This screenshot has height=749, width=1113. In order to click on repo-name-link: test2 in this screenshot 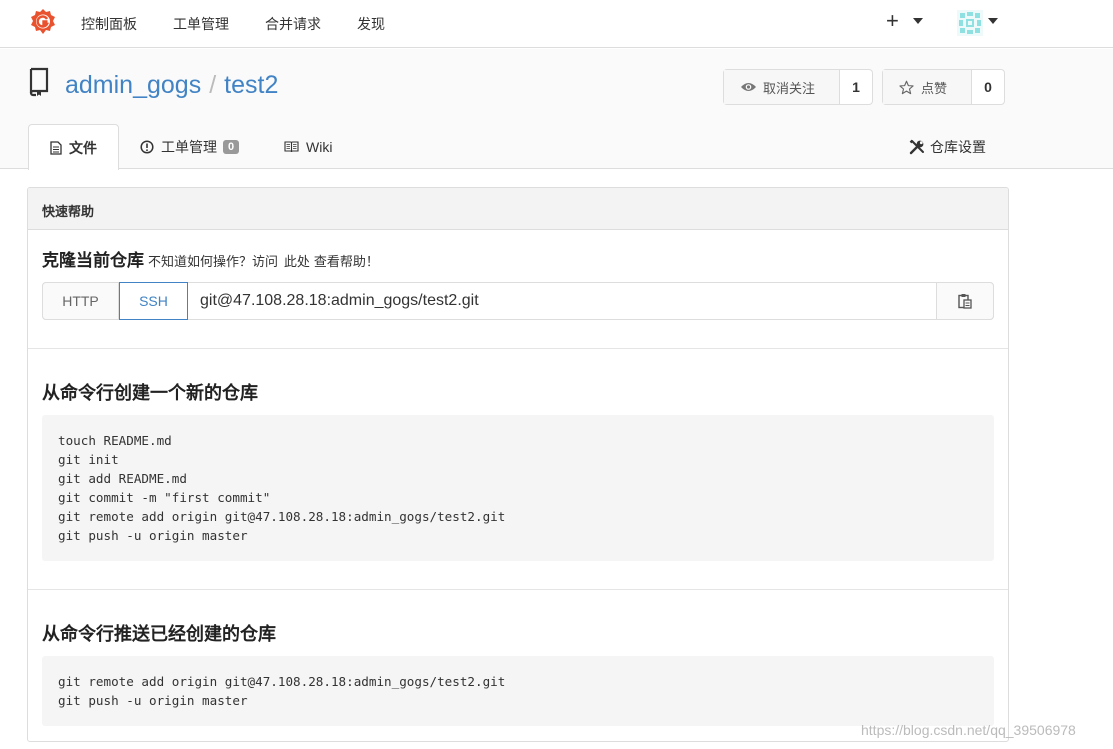, I will do `click(251, 85)`.